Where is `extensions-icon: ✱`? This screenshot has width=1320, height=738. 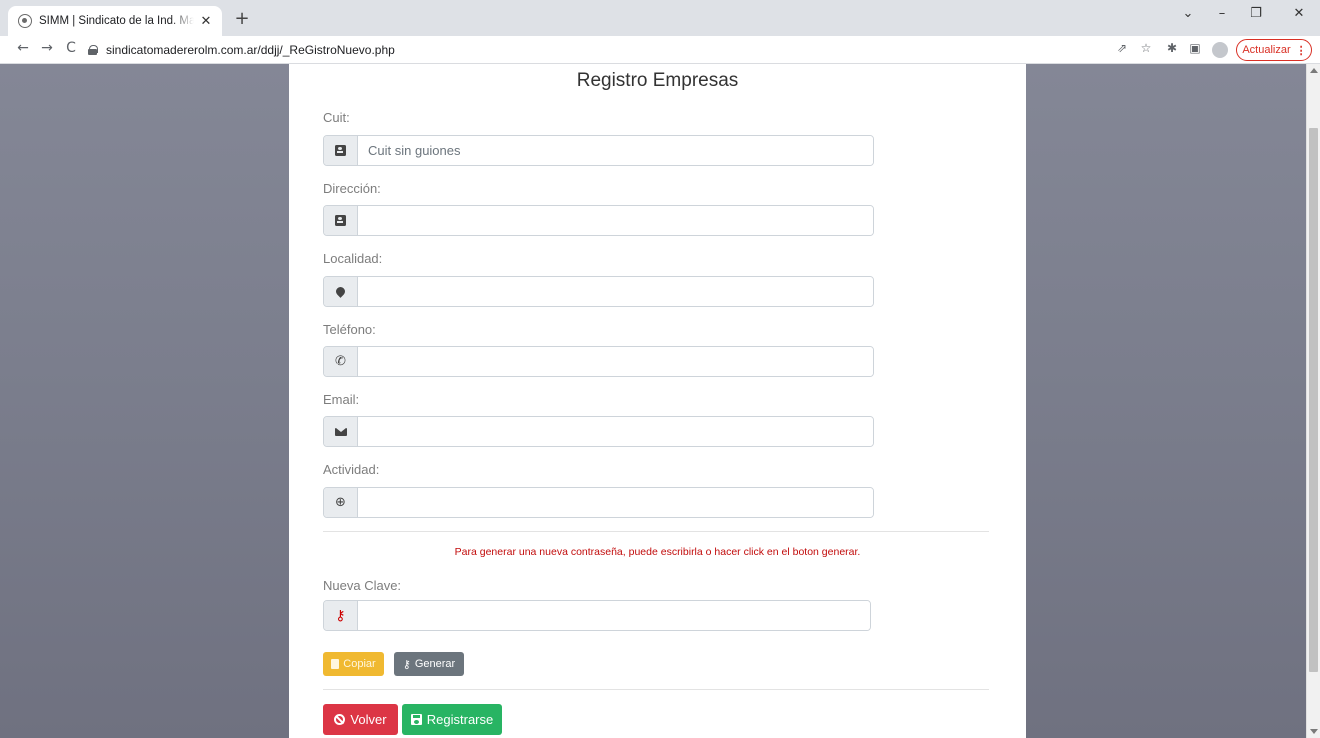 extensions-icon: ✱ is located at coordinates (1172, 48).